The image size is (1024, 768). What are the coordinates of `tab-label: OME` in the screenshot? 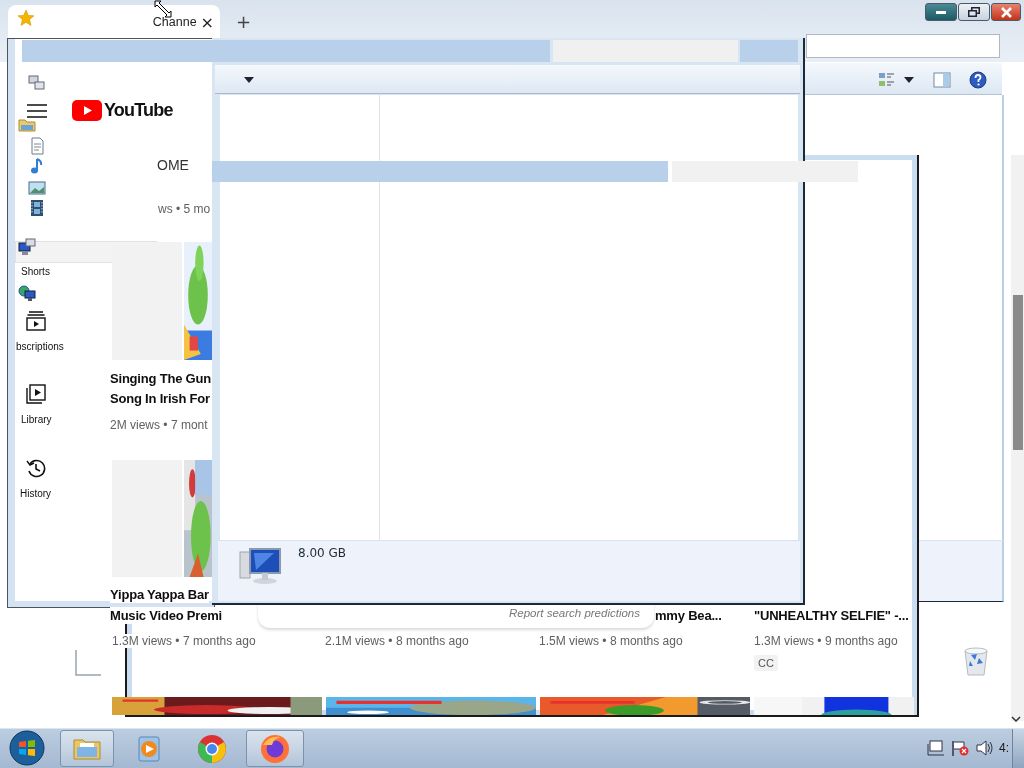 It's located at (173, 165).